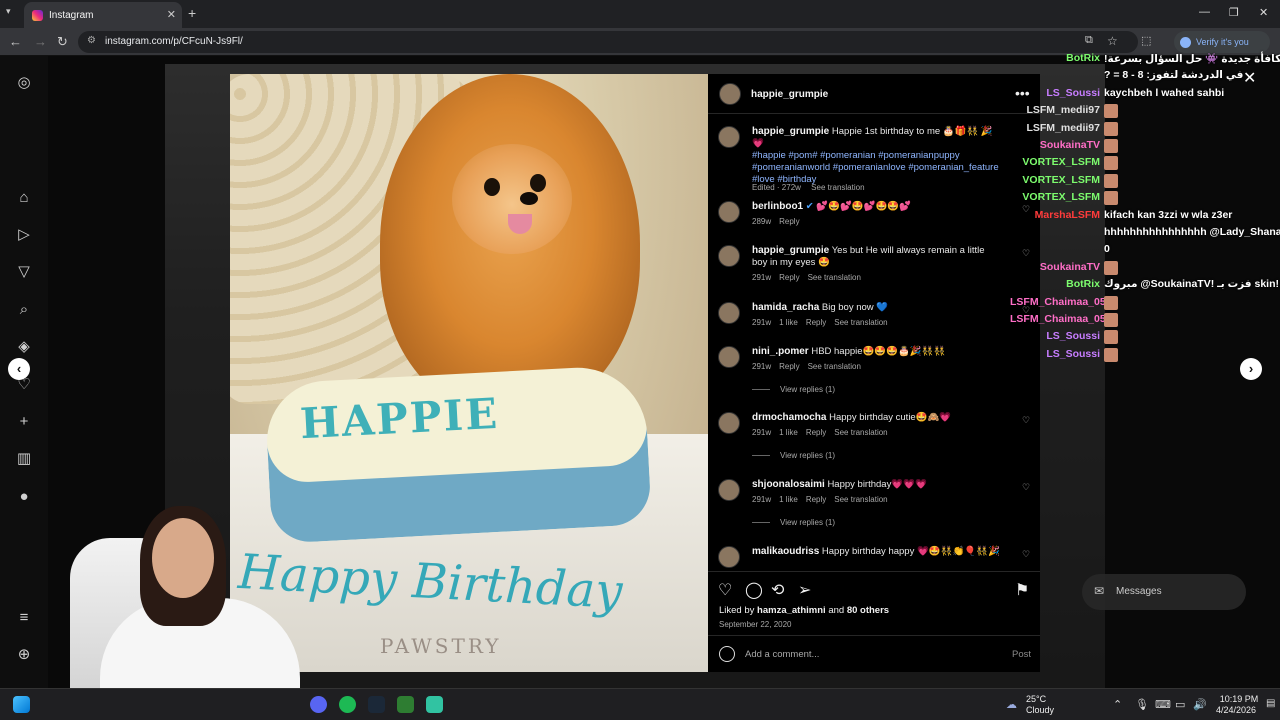  Describe the element at coordinates (785, 307) in the screenshot. I see `comment-username: hamida_racha` at that location.